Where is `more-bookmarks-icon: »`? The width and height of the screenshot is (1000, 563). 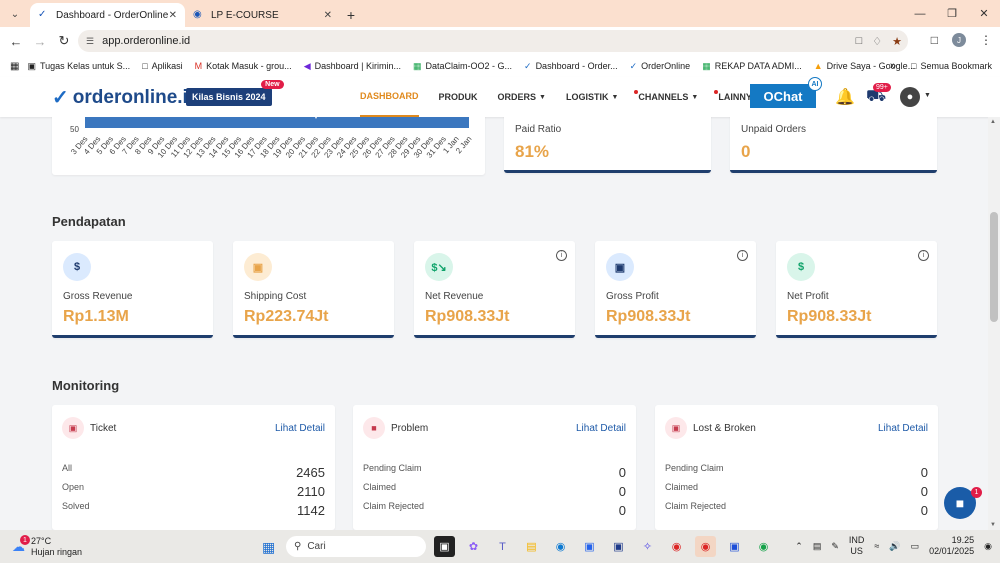
more-bookmarks-icon: » is located at coordinates (893, 66).